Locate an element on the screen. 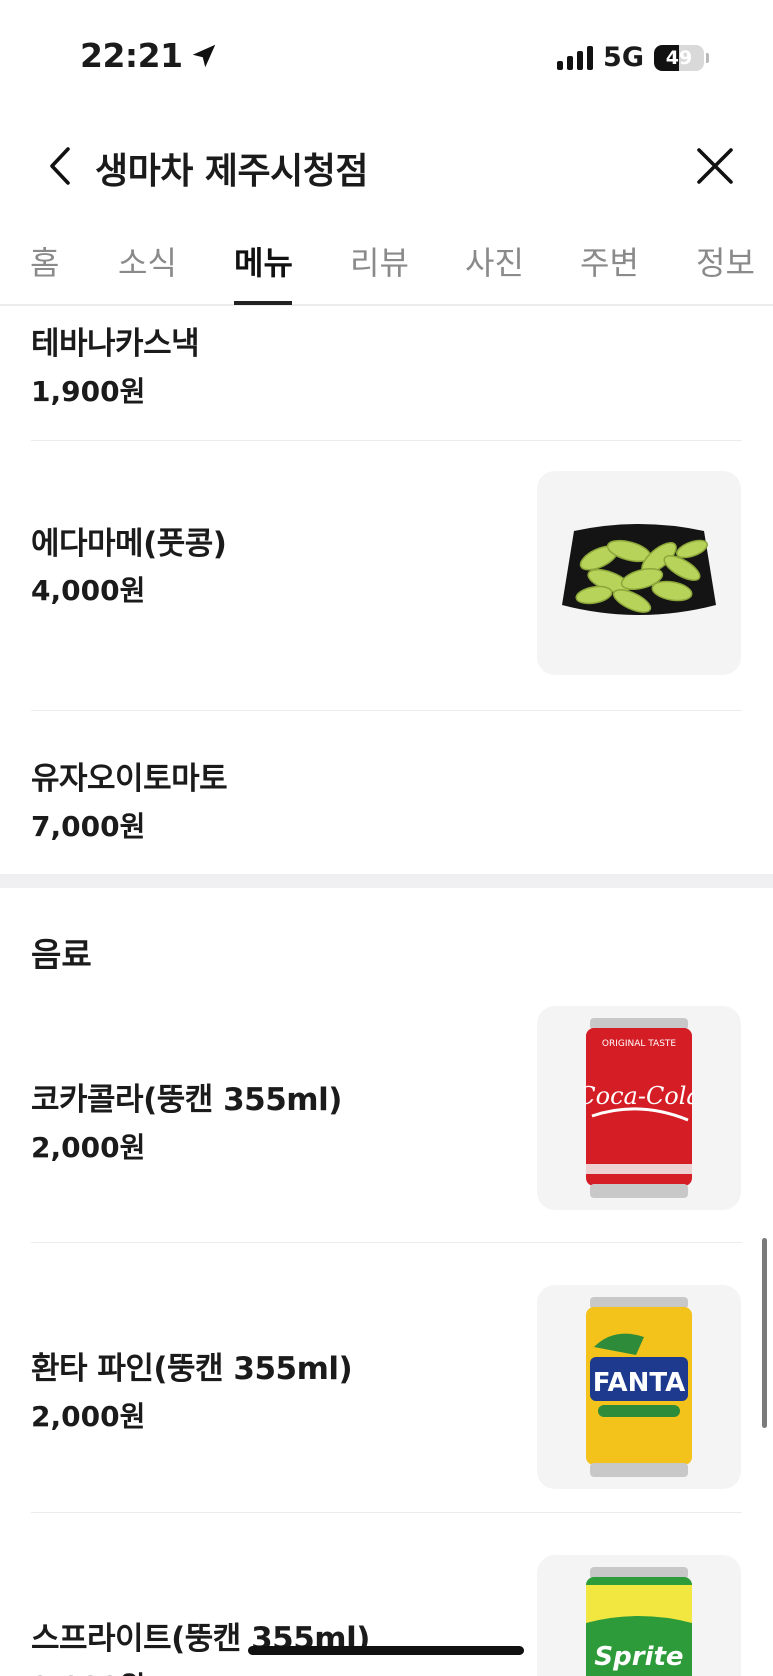  menu-item: 유자오이토마토 7,000원 is located at coordinates (386, 796).